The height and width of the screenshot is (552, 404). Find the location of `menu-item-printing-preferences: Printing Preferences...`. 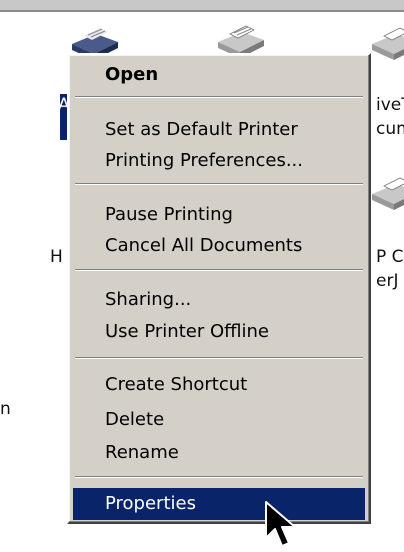

menu-item-printing-preferences: Printing Preferences... is located at coordinates (219, 161).